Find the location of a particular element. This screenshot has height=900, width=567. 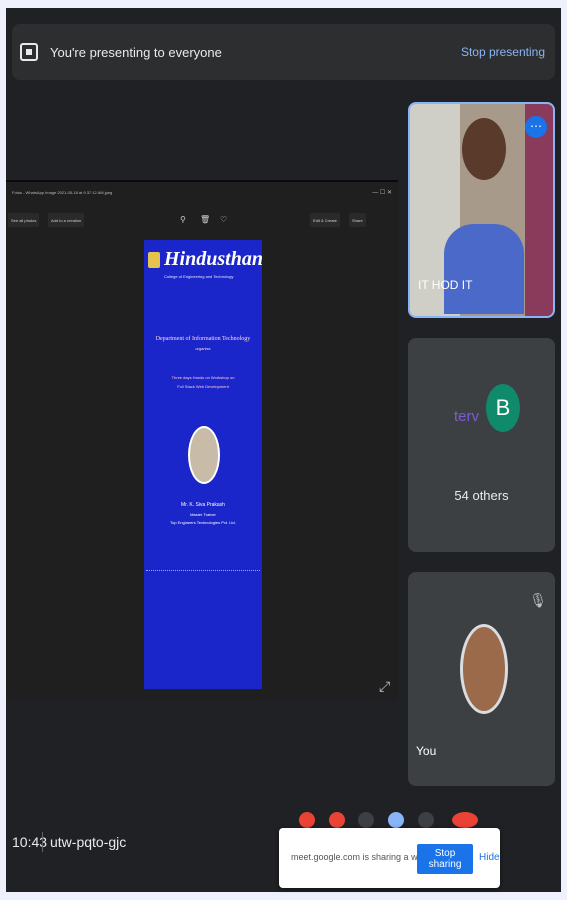

meeting-code: utw-pqto-gjc is located at coordinates (88, 842).